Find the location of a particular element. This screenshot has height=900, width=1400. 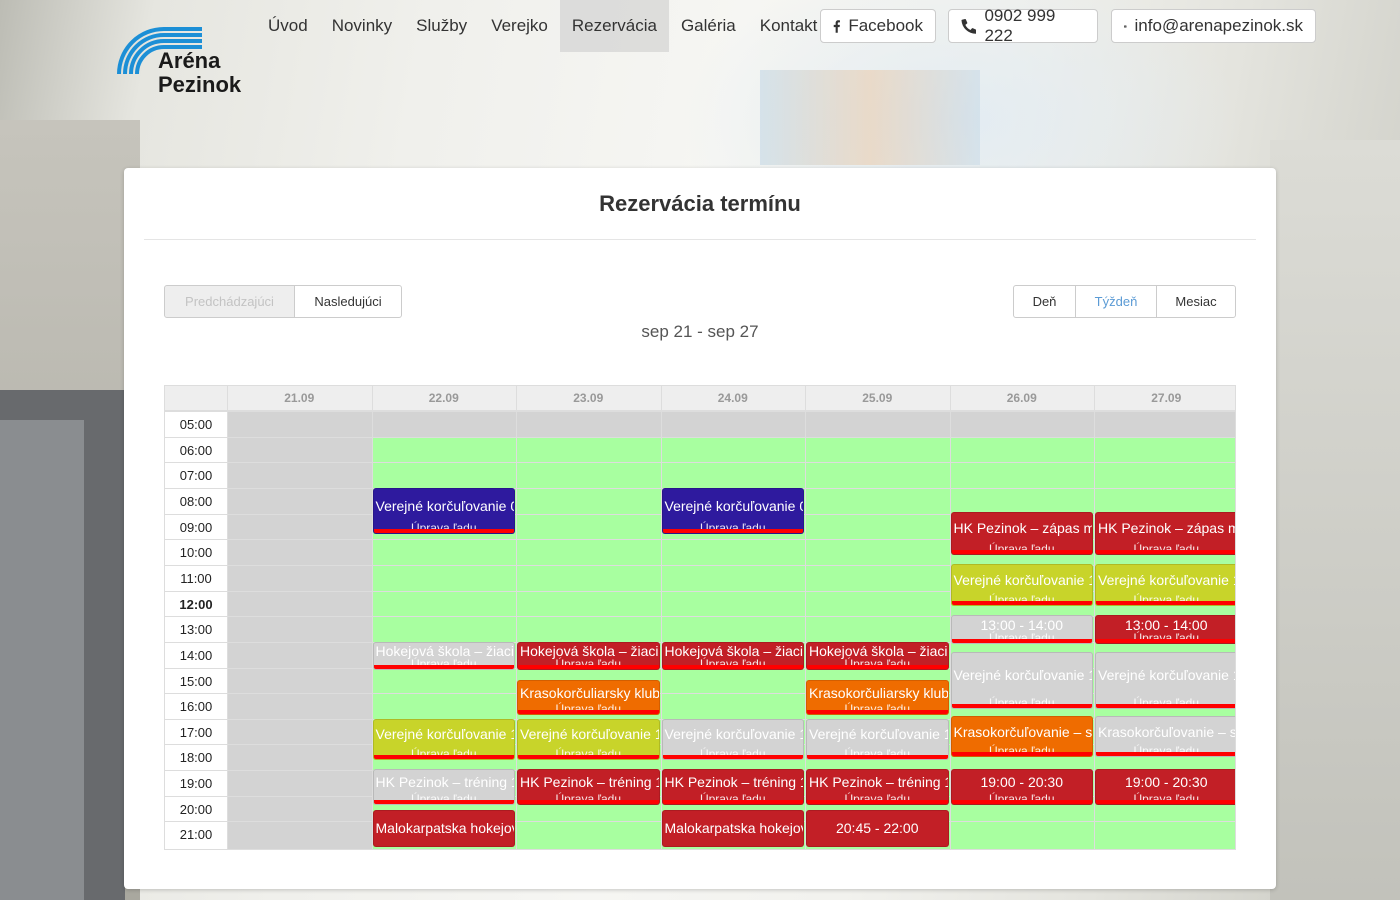

next-button: Nasledujúci is located at coordinates (348, 301).